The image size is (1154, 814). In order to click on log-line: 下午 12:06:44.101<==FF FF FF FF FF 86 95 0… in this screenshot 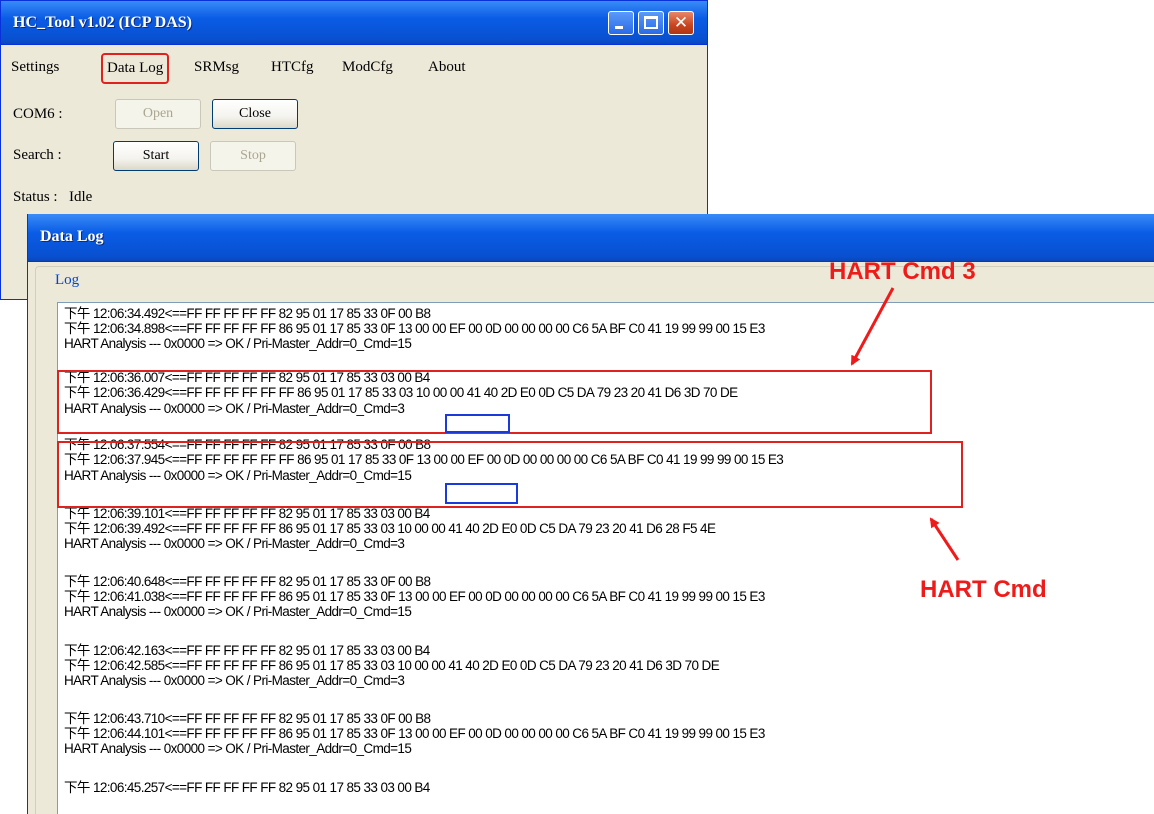, I will do `click(414, 733)`.